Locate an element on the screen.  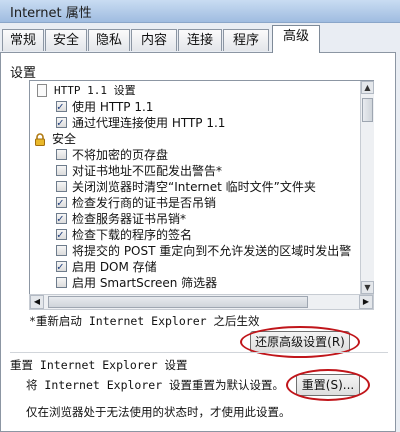
checkbox-smartscreen is located at coordinates (61, 282).